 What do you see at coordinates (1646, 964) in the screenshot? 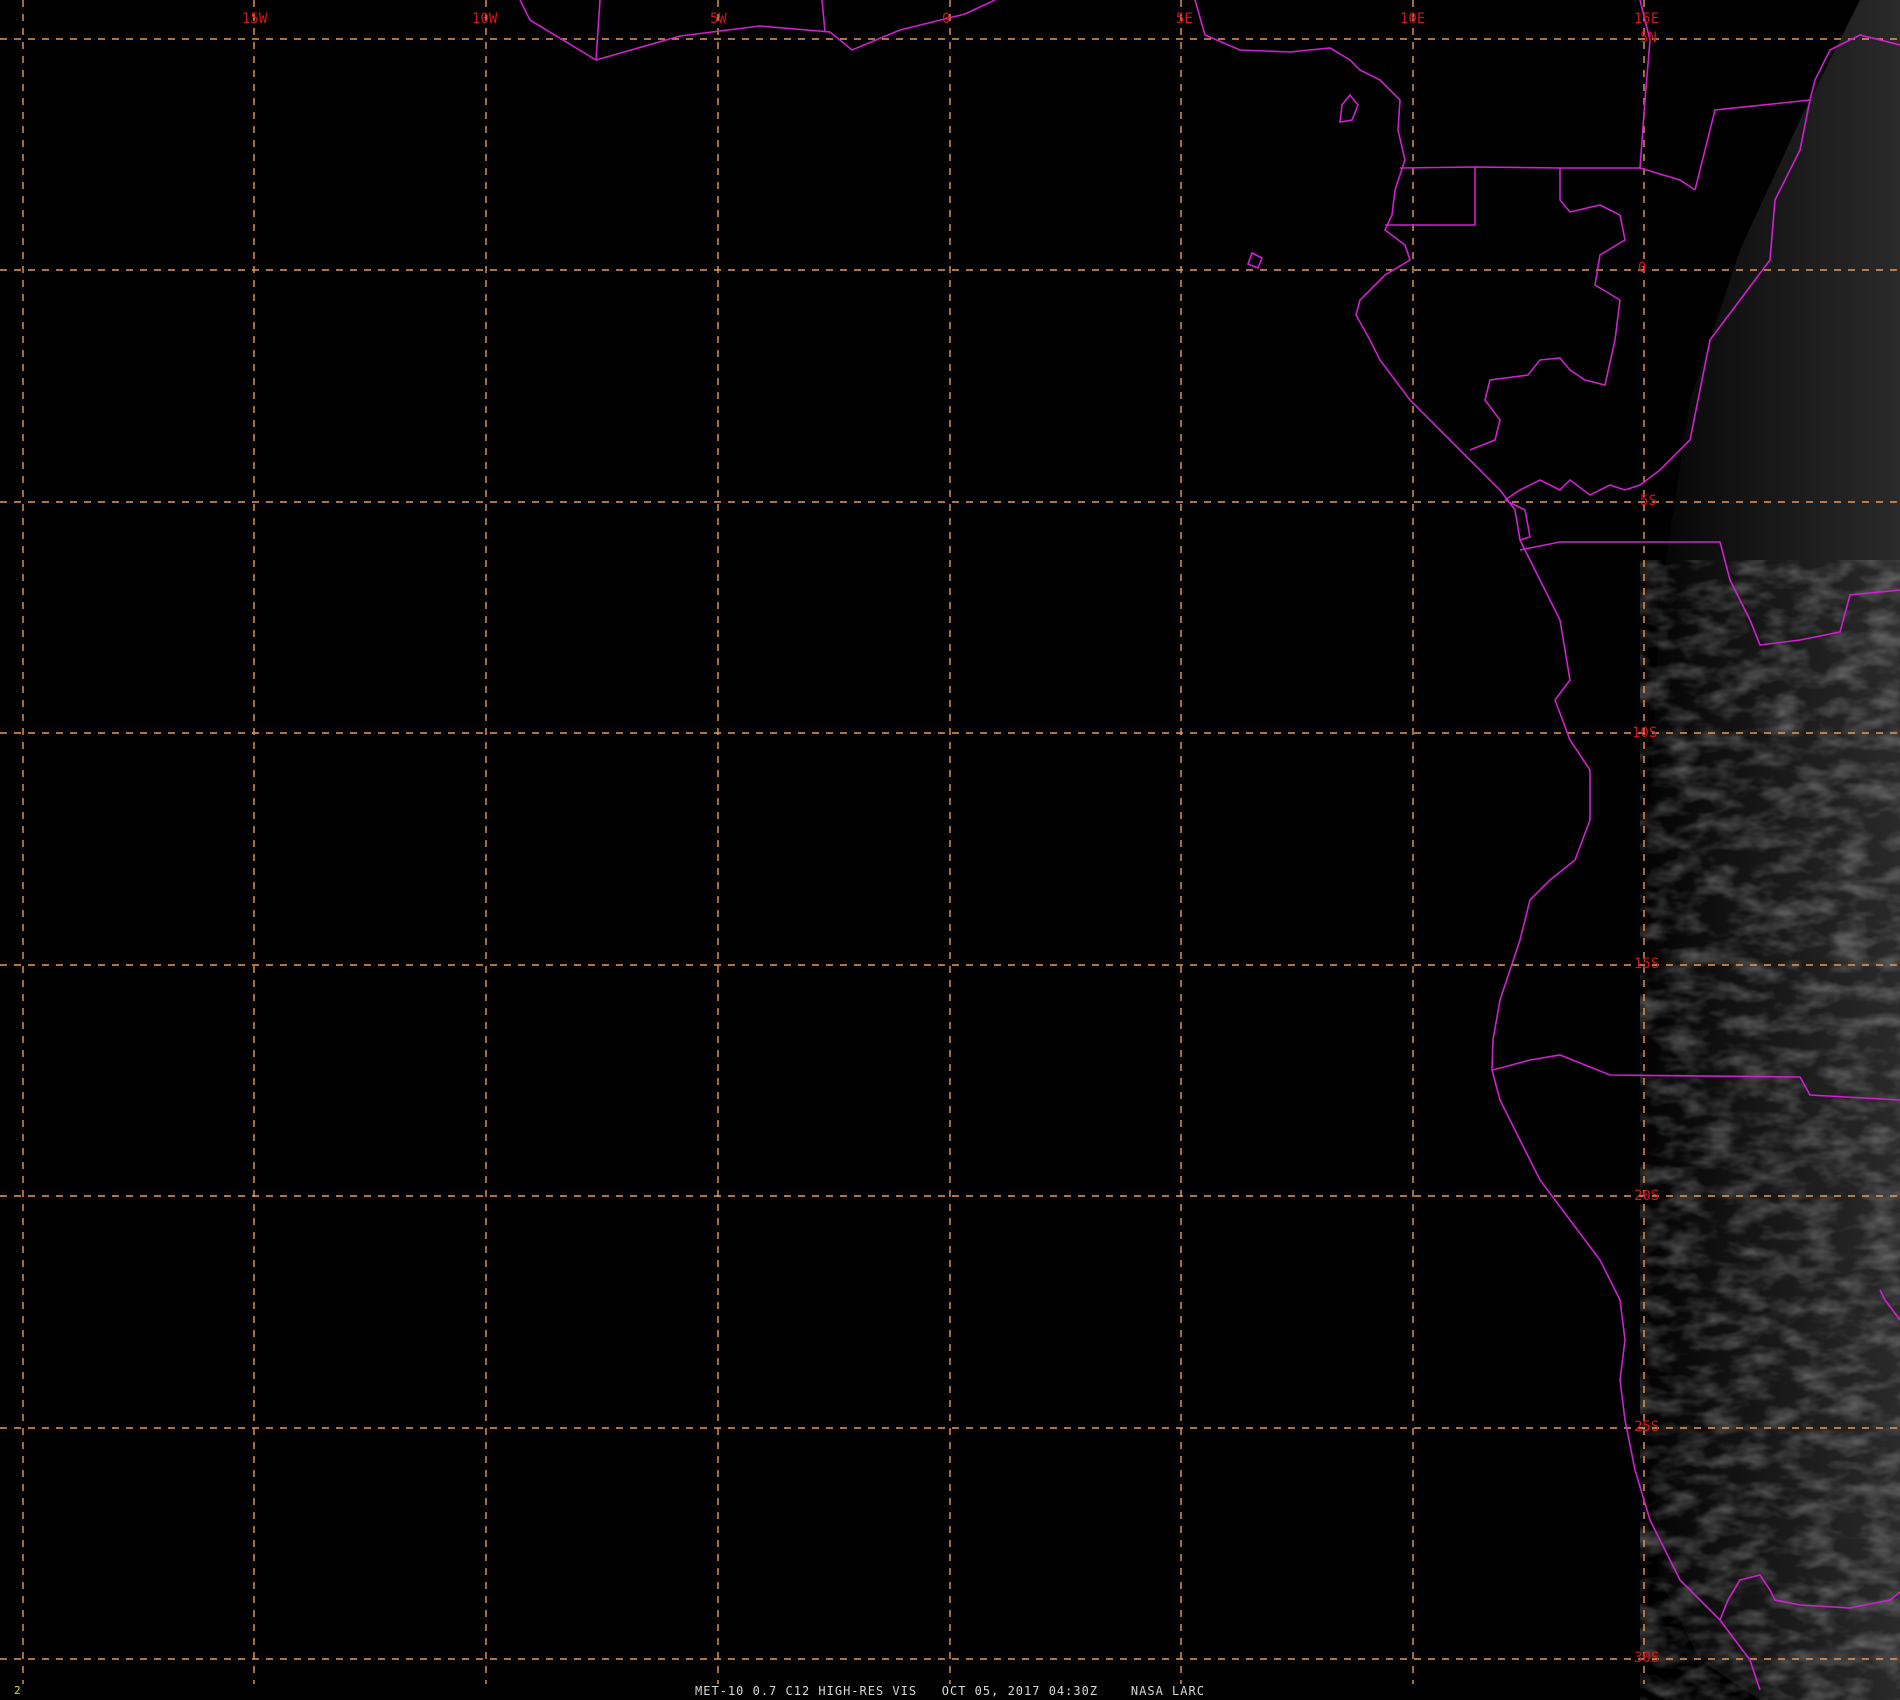
I see `lat-label: 15S` at bounding box center [1646, 964].